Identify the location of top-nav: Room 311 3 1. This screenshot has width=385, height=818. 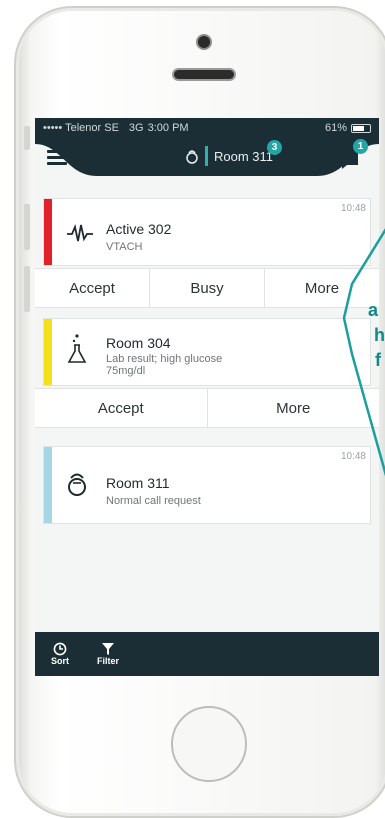
(207, 158).